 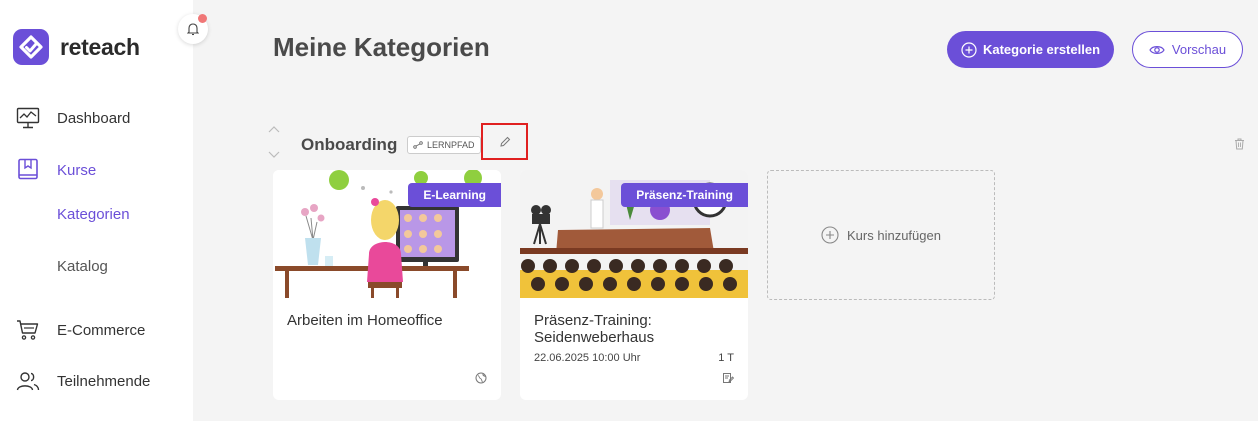 What do you see at coordinates (28, 118) in the screenshot?
I see `dashboard-icon` at bounding box center [28, 118].